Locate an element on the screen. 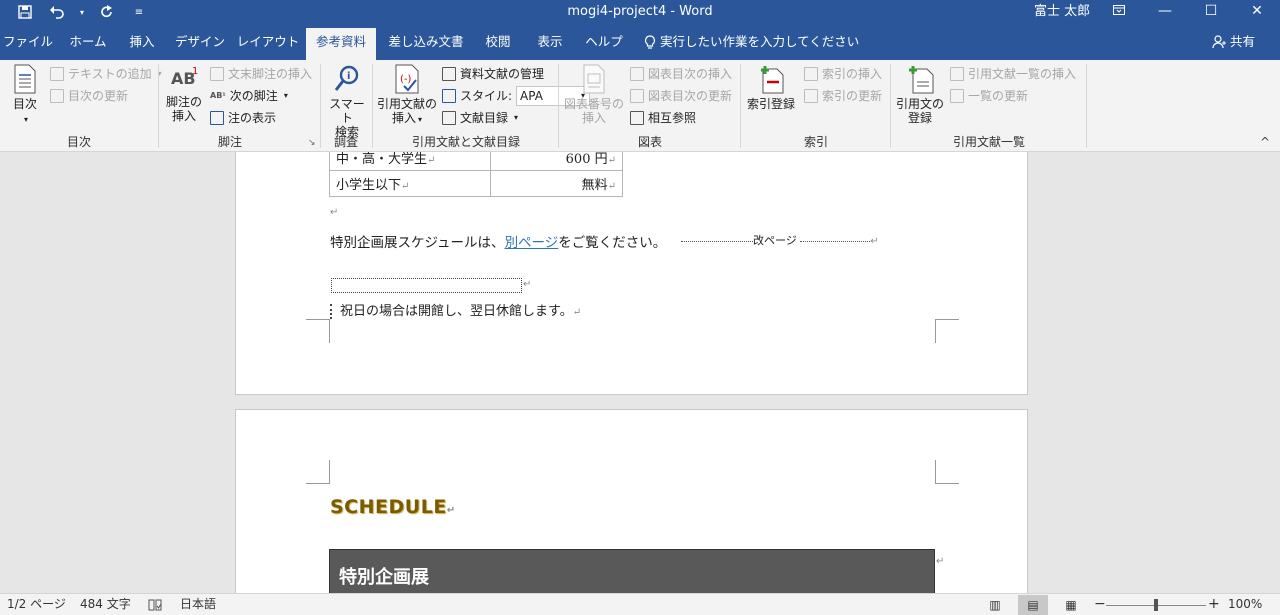  insert-table-of-figures-label: 図表目次の挿入 is located at coordinates (690, 74).